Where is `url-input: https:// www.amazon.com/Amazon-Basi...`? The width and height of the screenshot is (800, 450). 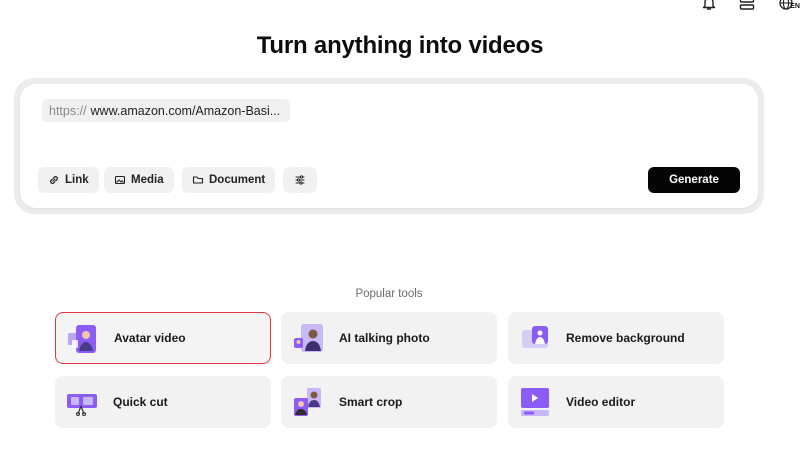 url-input: https:// www.amazon.com/Amazon-Basi... is located at coordinates (166, 110).